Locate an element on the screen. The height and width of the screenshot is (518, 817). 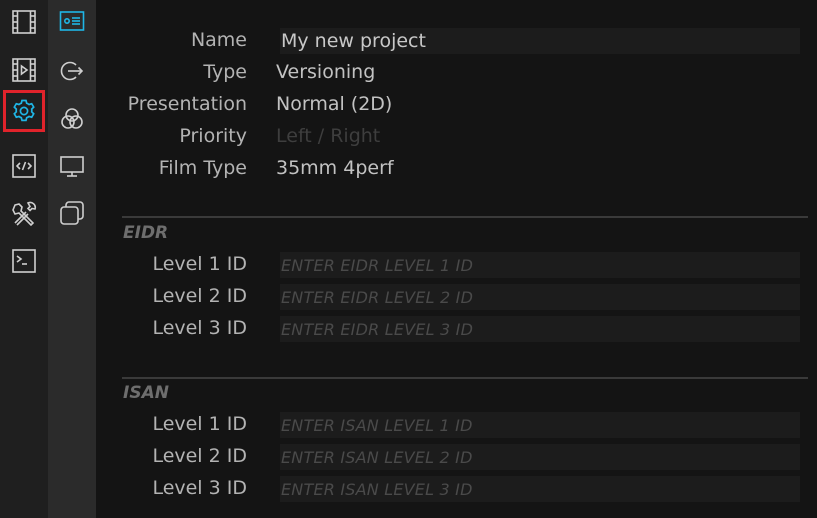
priority-label: Priority is located at coordinates (213, 136).